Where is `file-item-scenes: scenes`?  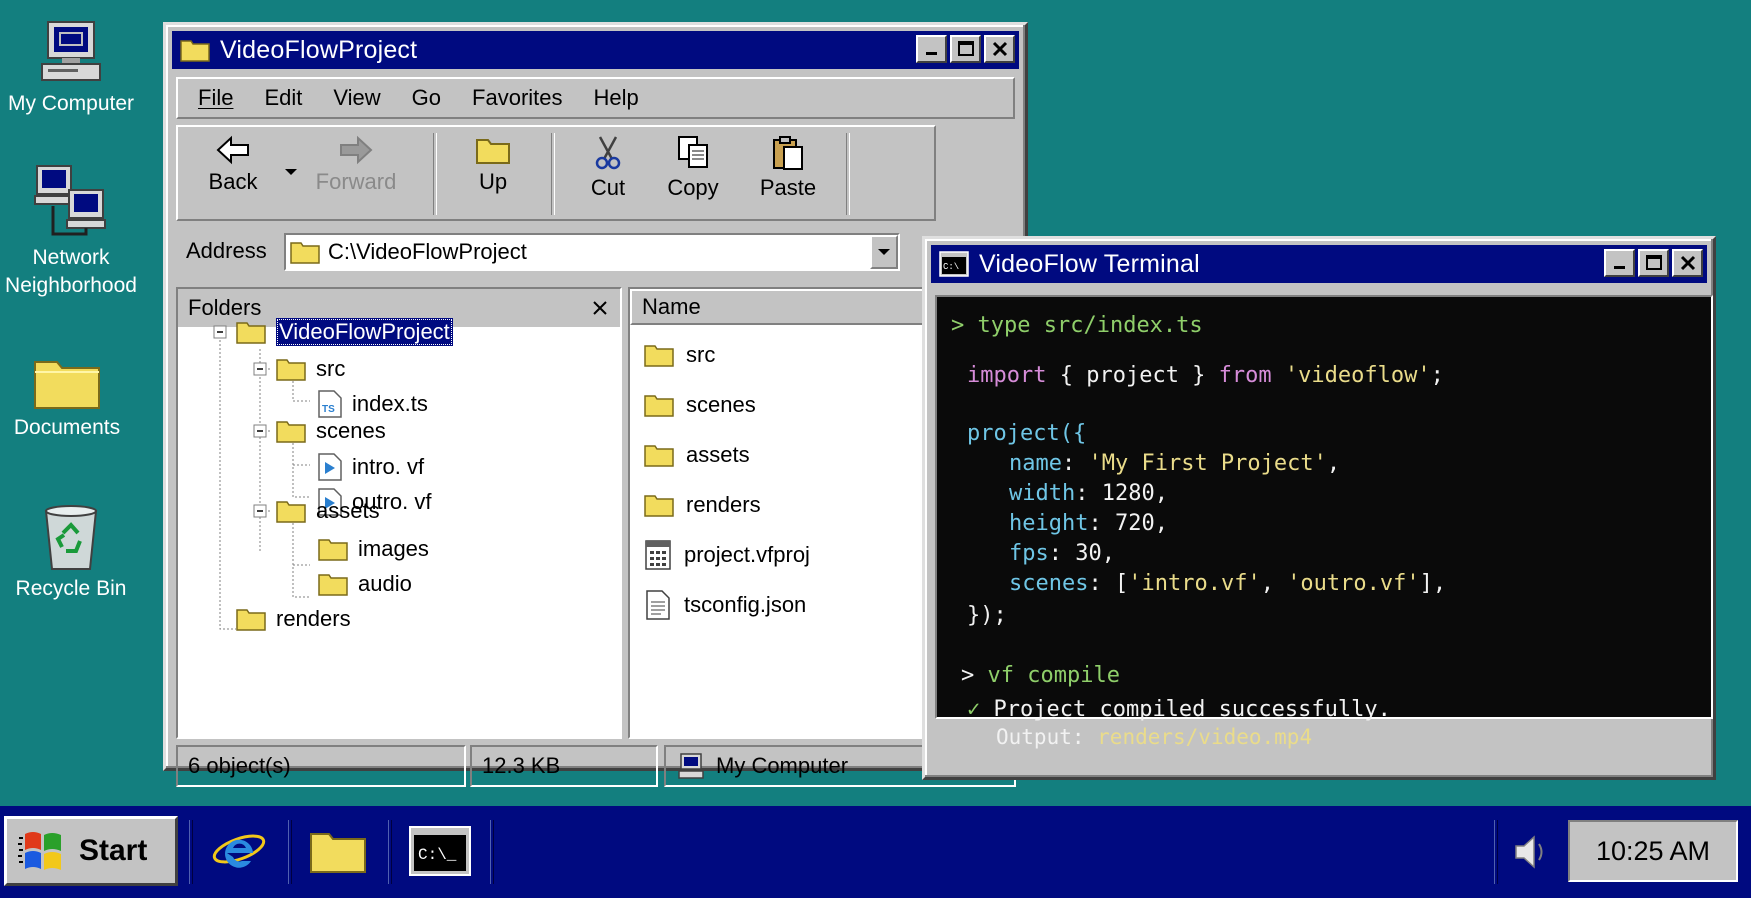
file-item-scenes: scenes is located at coordinates (700, 405).